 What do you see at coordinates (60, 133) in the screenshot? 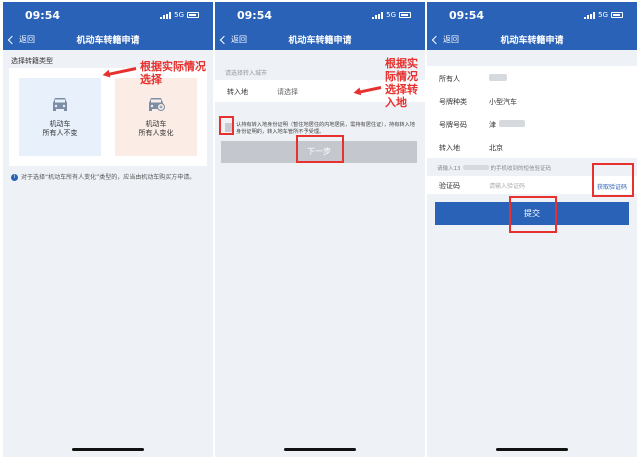
I see `option-a-line2: 所有人不变` at bounding box center [60, 133].